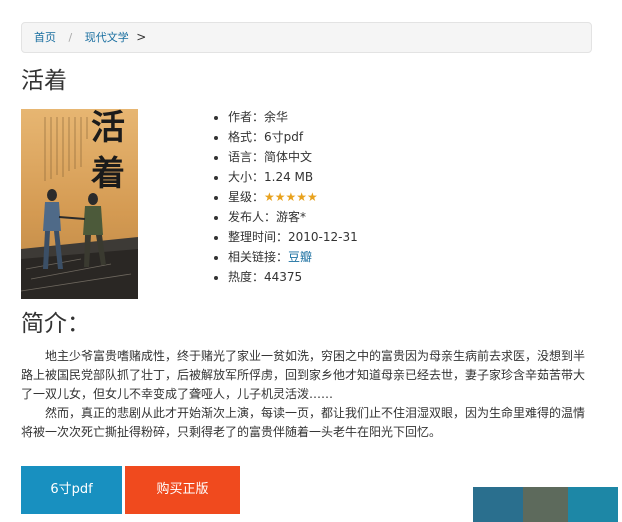 The width and height of the screenshot is (622, 522). I want to click on info-publisher-value: 游客*, so click(291, 217).